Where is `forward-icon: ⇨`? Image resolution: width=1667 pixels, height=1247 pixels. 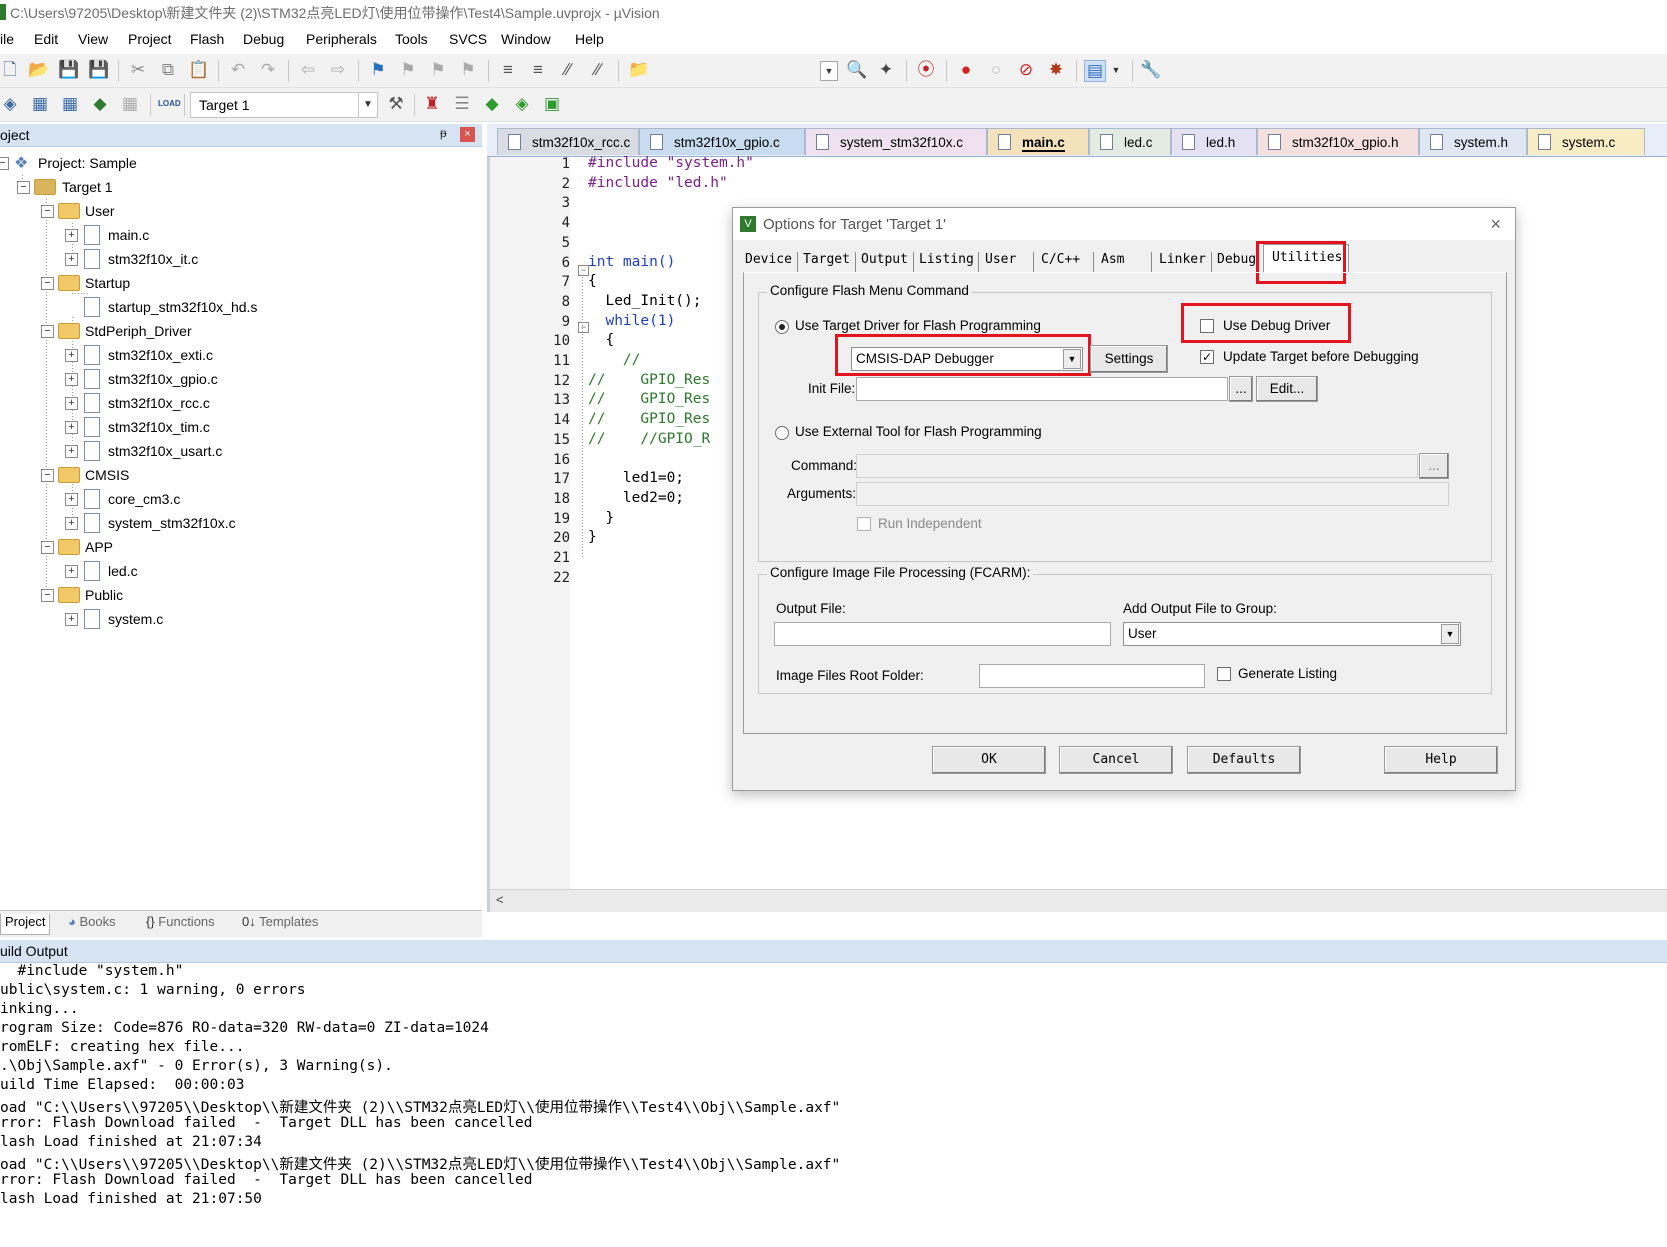 forward-icon: ⇨ is located at coordinates (338, 70).